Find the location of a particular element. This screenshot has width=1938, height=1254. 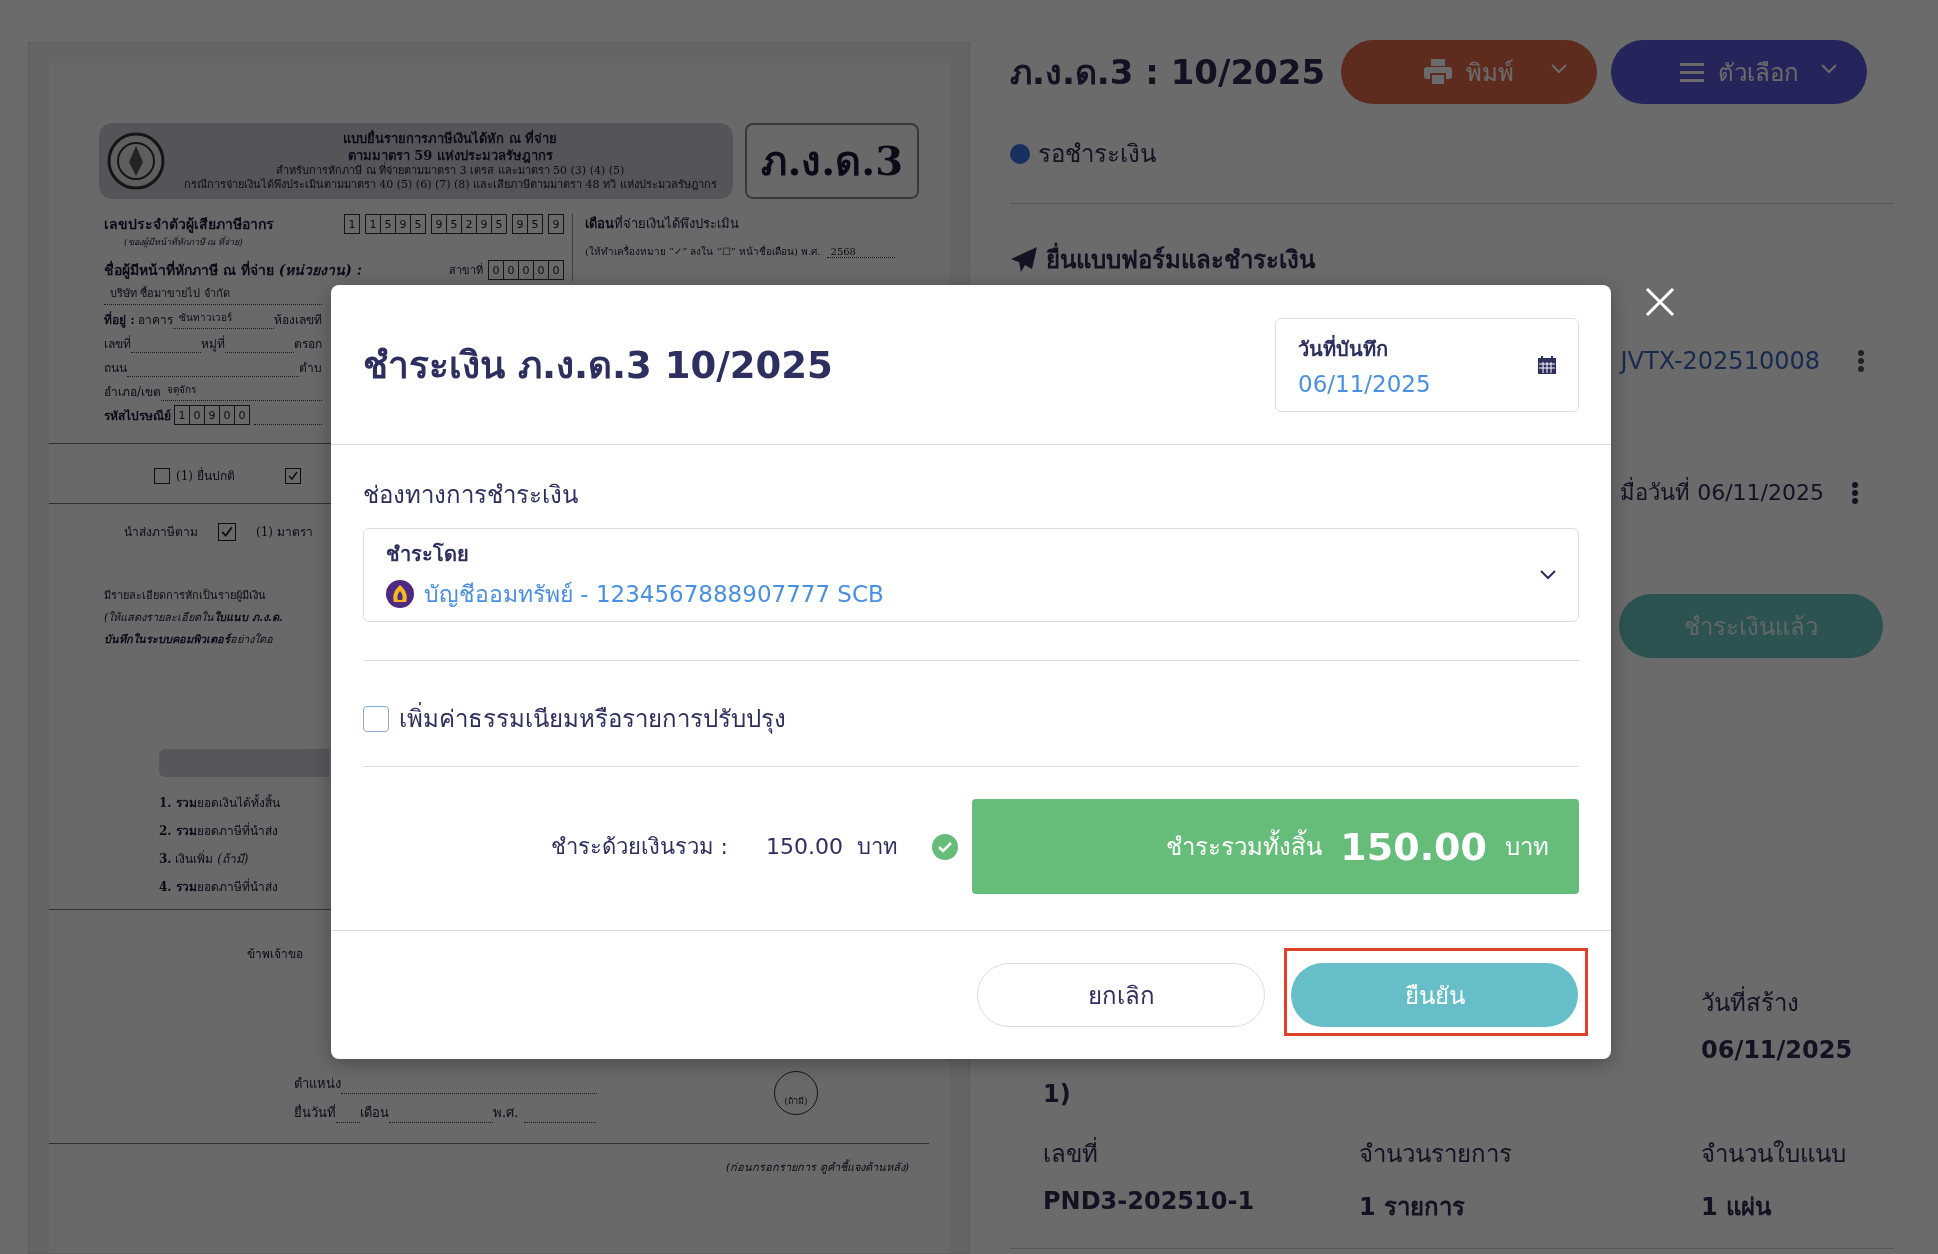

summary-item: 1. รวมยอดเงินได้ทั้งสิ้น is located at coordinates (219, 803).